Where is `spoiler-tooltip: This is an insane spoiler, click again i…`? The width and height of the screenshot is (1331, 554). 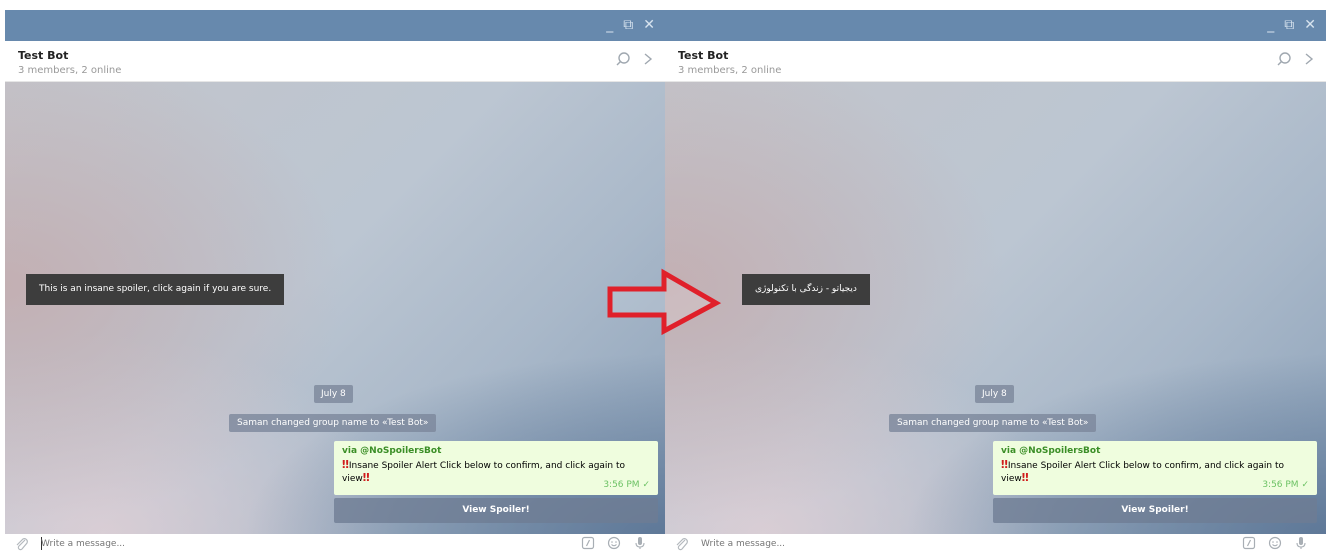 spoiler-tooltip: This is an insane spoiler, click again i… is located at coordinates (155, 289).